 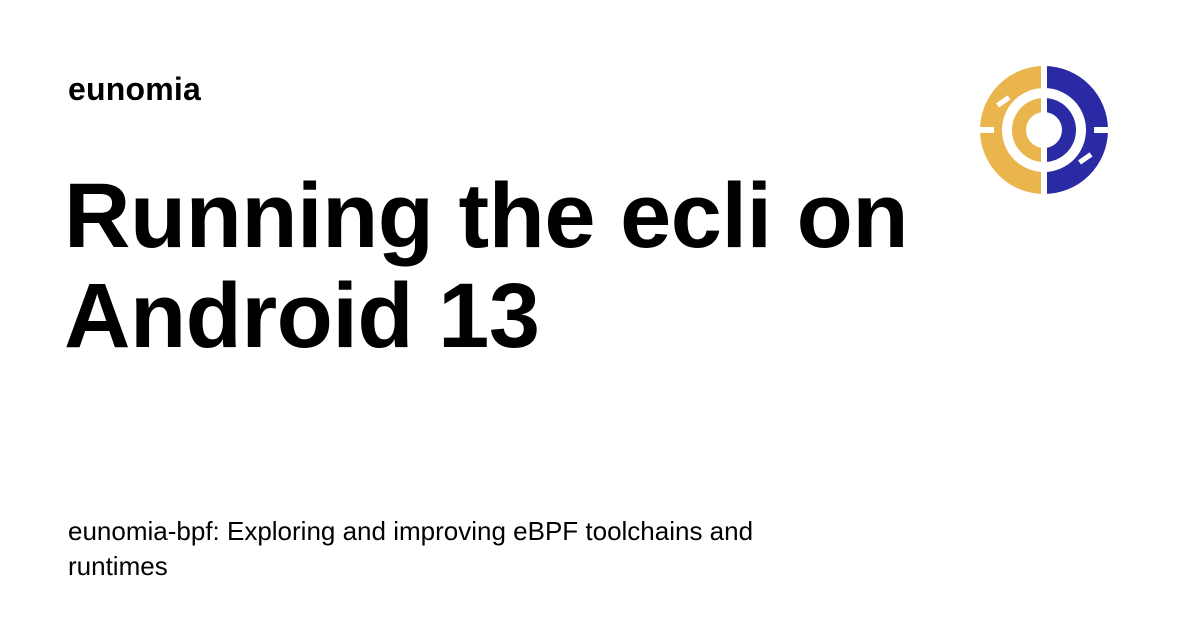 I want to click on site-name: eunomia, so click(x=134, y=89).